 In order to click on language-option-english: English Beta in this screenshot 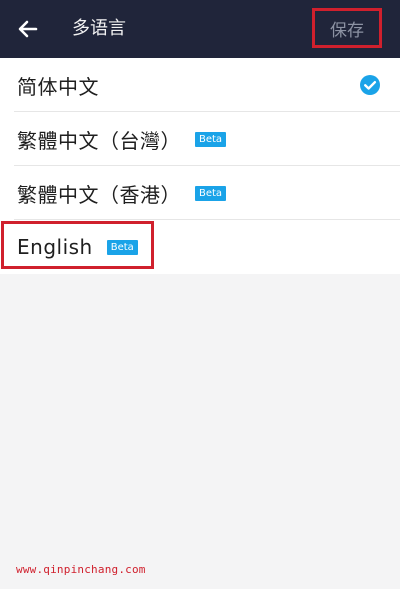, I will do `click(200, 247)`.